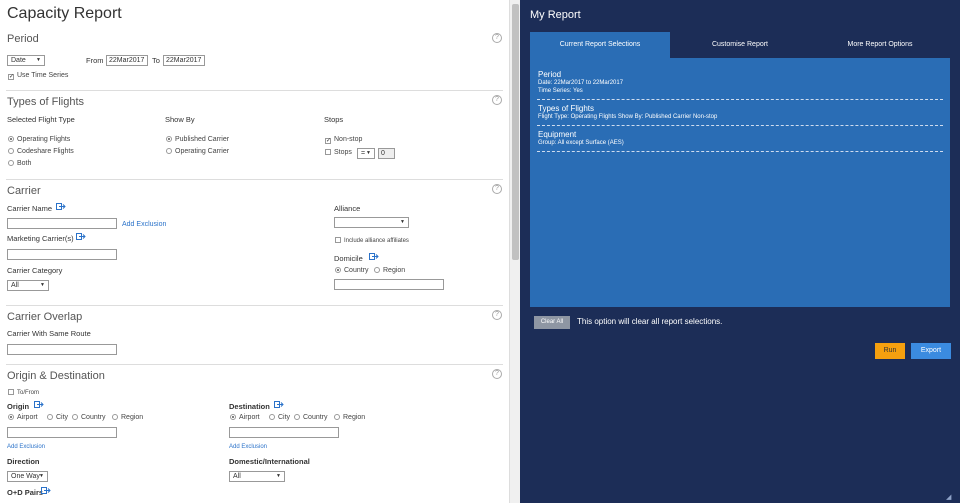 The image size is (960, 503). What do you see at coordinates (28, 285) in the screenshot?
I see `carrier-category-select: All ▼` at bounding box center [28, 285].